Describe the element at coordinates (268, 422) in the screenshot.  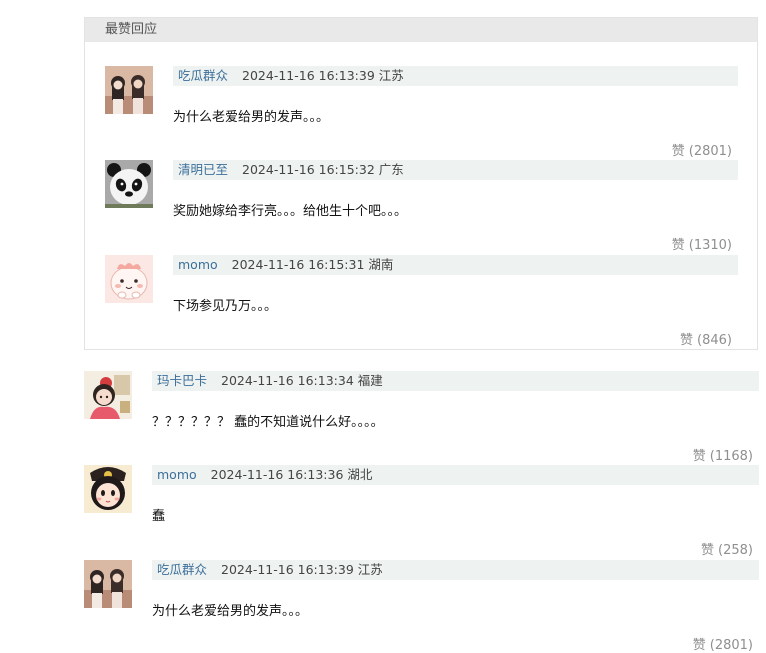
I see `comment-text: ？？？？？？ 蠢的不知道说什么好。。。。` at that location.